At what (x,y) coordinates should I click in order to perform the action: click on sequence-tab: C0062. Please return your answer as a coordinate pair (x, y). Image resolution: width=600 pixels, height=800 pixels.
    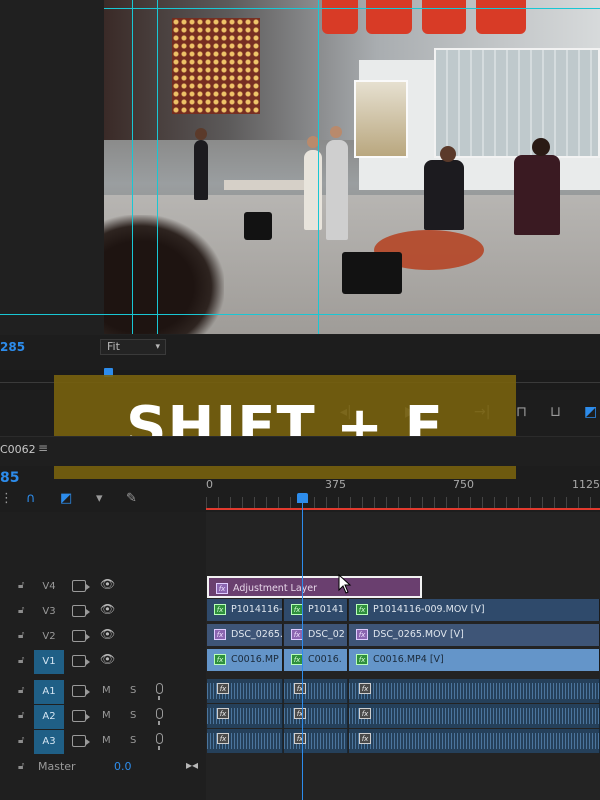
    Looking at the image, I should click on (18, 449).